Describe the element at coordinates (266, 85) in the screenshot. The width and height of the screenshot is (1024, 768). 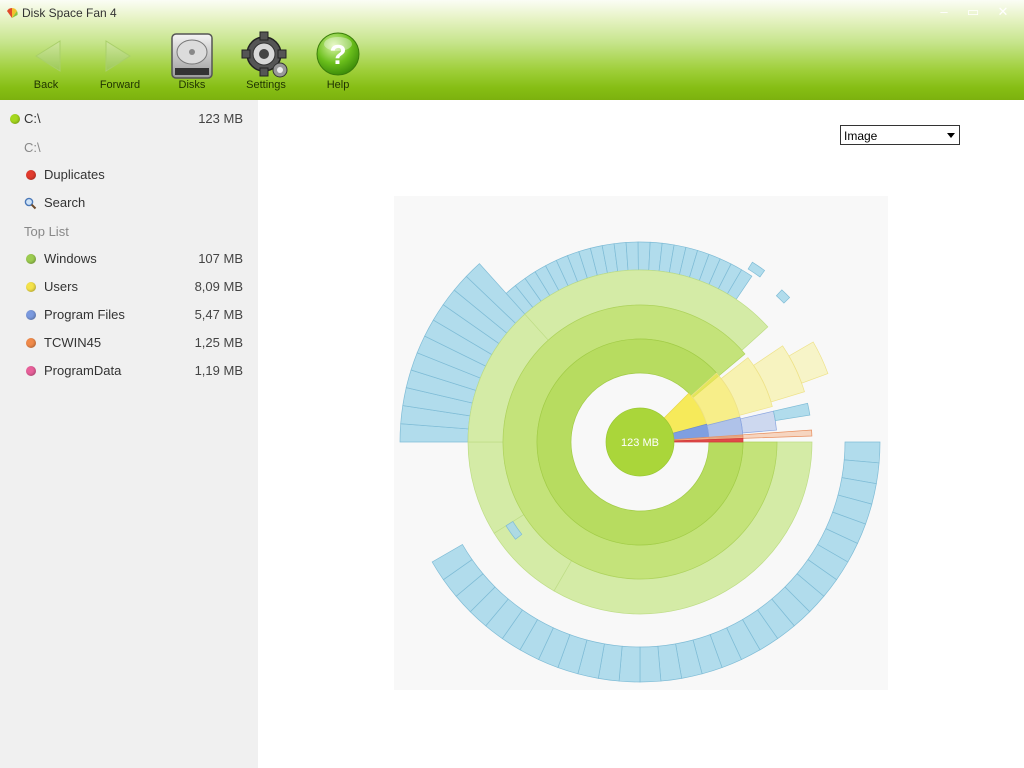
I see `settings-label: Settings` at that location.